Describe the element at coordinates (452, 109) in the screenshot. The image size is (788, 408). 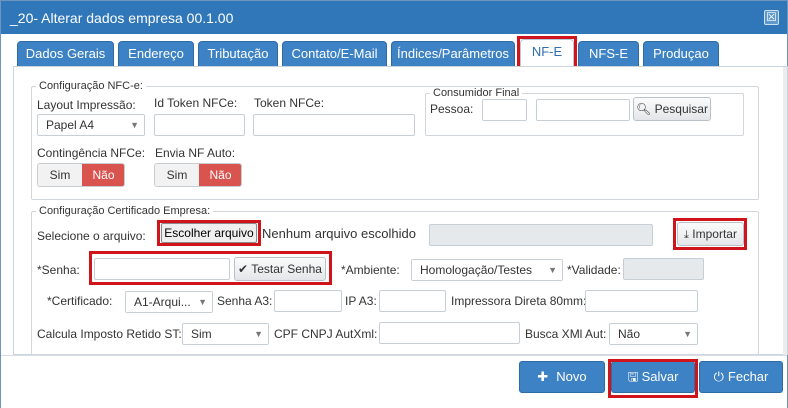
I see `pessoa-label: Pessoa:` at that location.